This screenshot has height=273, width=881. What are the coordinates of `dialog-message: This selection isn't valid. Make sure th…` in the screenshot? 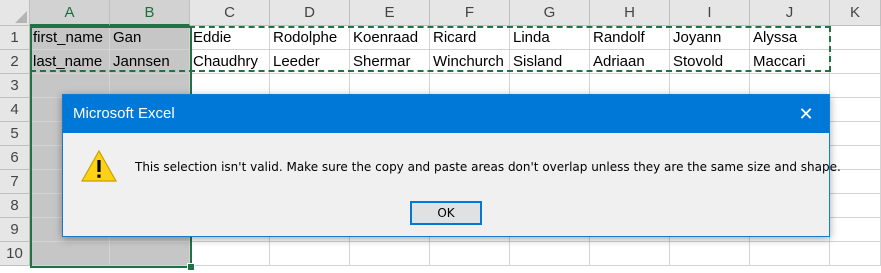 It's located at (488, 167).